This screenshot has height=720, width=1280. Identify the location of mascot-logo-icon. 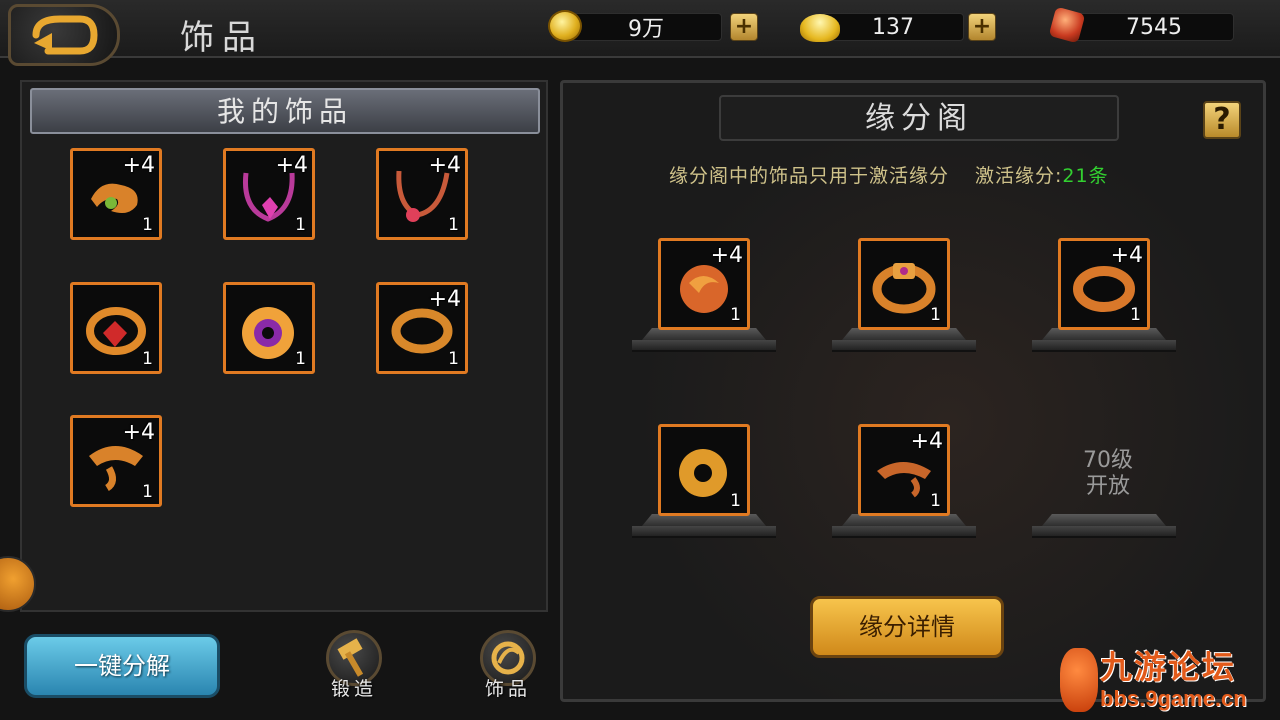
(1079, 680).